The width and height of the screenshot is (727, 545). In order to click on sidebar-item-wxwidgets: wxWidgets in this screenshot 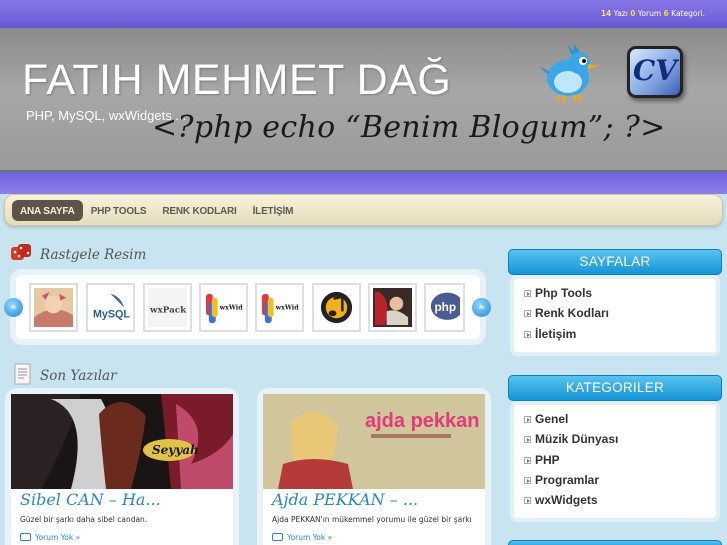, I will do `click(616, 500)`.